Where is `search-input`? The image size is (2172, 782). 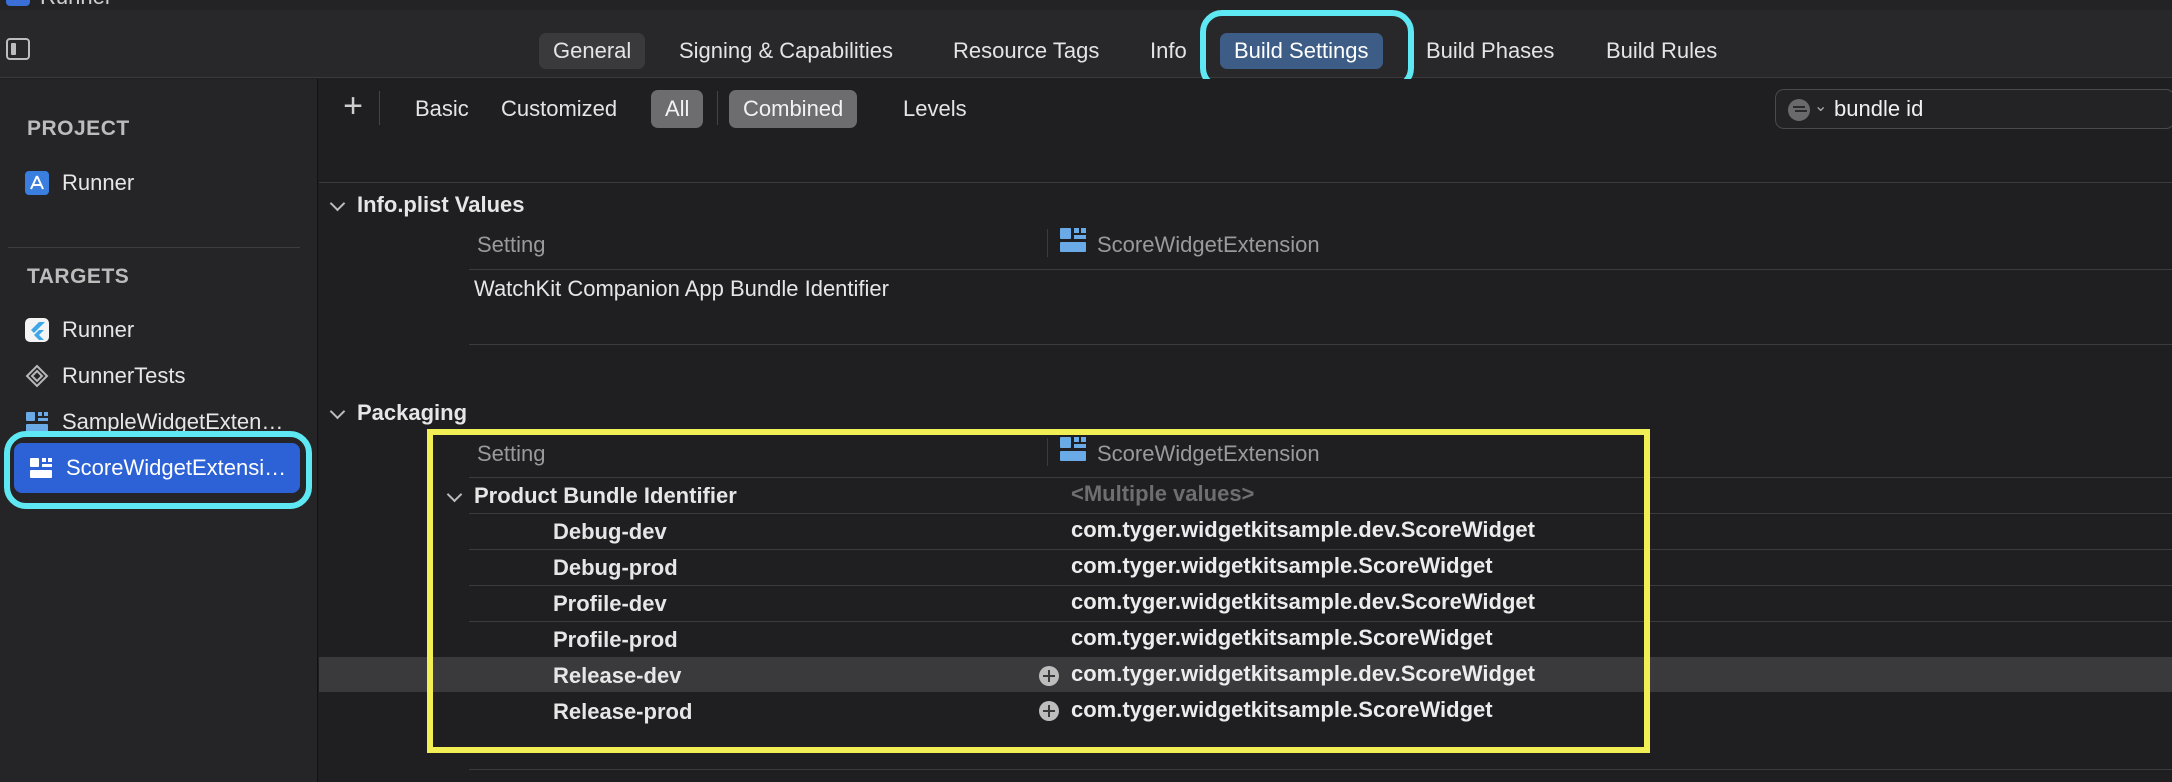 search-input is located at coordinates (1999, 109).